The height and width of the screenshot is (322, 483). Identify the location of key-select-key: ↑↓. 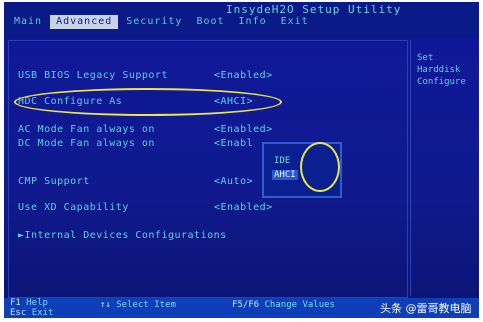
(105, 305).